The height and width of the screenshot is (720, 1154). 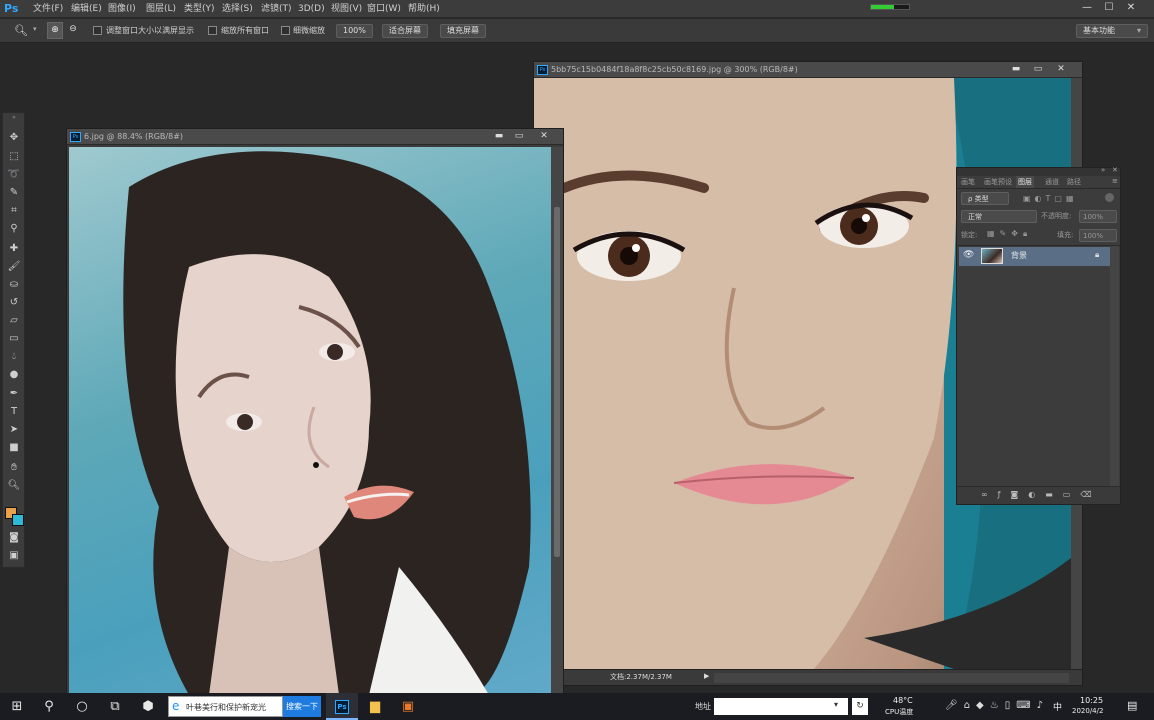 What do you see at coordinates (1114, 366) in the screenshot?
I see `layers-scrollbar` at bounding box center [1114, 366].